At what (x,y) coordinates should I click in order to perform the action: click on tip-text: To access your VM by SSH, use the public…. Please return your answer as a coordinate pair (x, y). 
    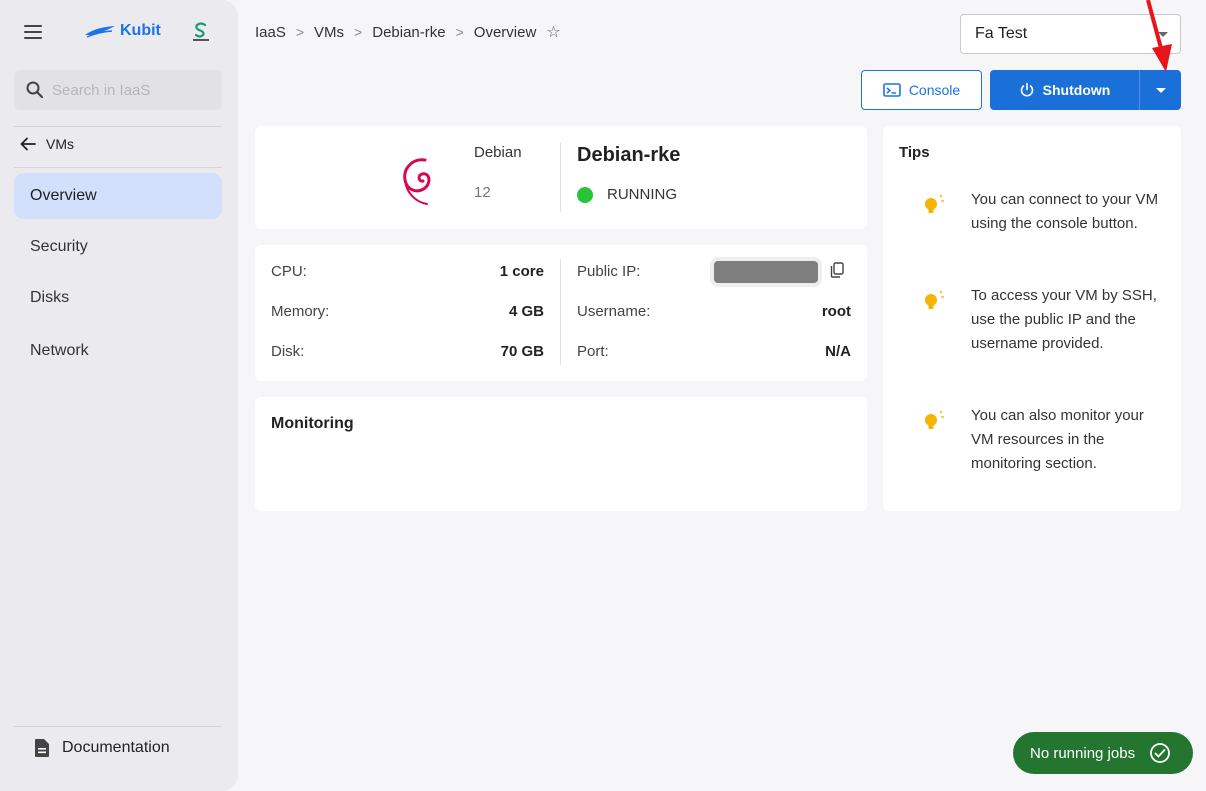
    Looking at the image, I should click on (1064, 319).